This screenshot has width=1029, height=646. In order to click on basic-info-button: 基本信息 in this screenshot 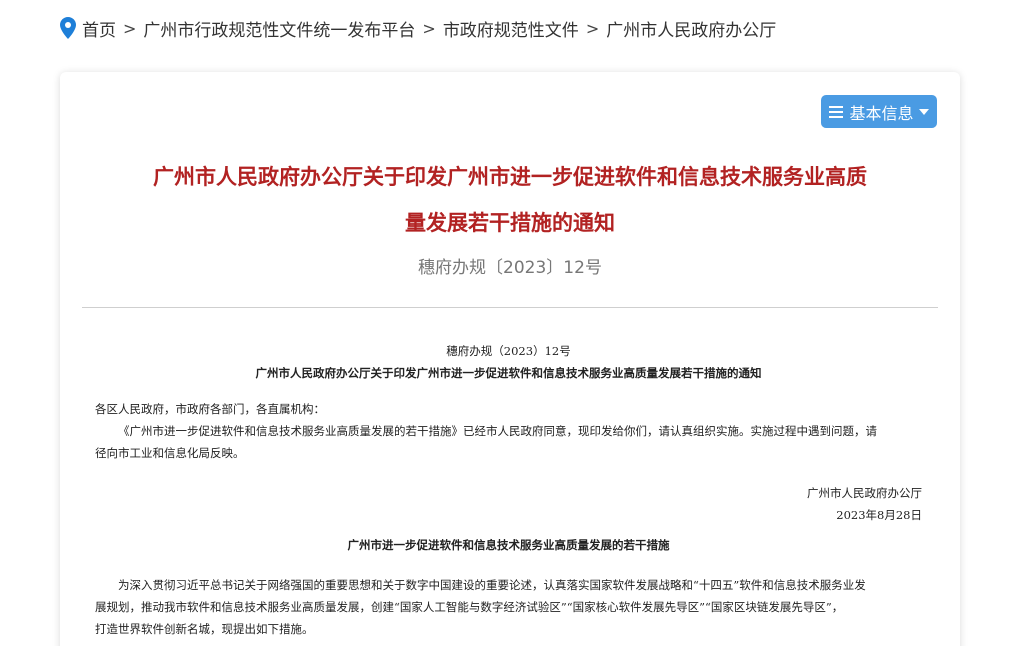, I will do `click(879, 111)`.